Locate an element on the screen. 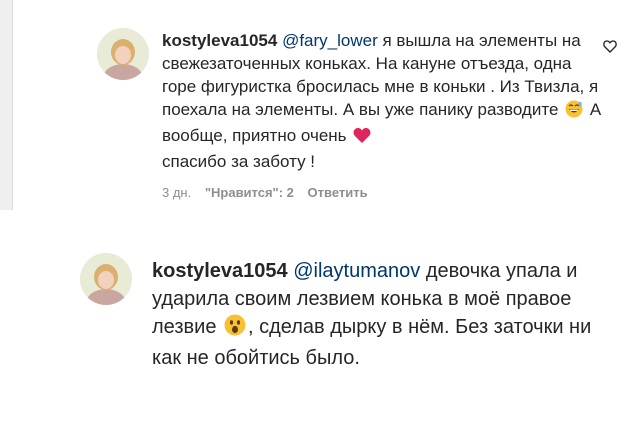 The height and width of the screenshot is (427, 629). comment-mention: @ilaytumanov is located at coordinates (356, 271).